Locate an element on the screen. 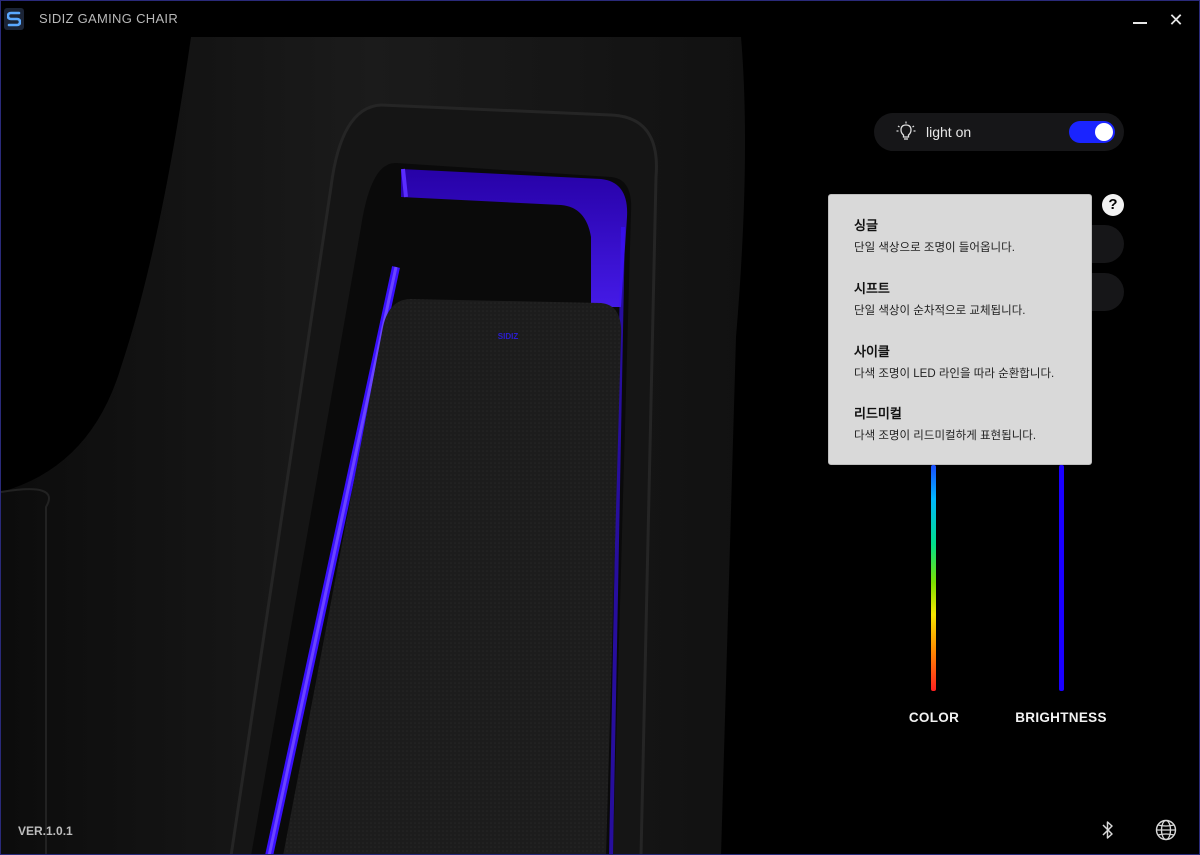 The image size is (1200, 855). tooltip-item-title: 싱글 is located at coordinates (866, 225).